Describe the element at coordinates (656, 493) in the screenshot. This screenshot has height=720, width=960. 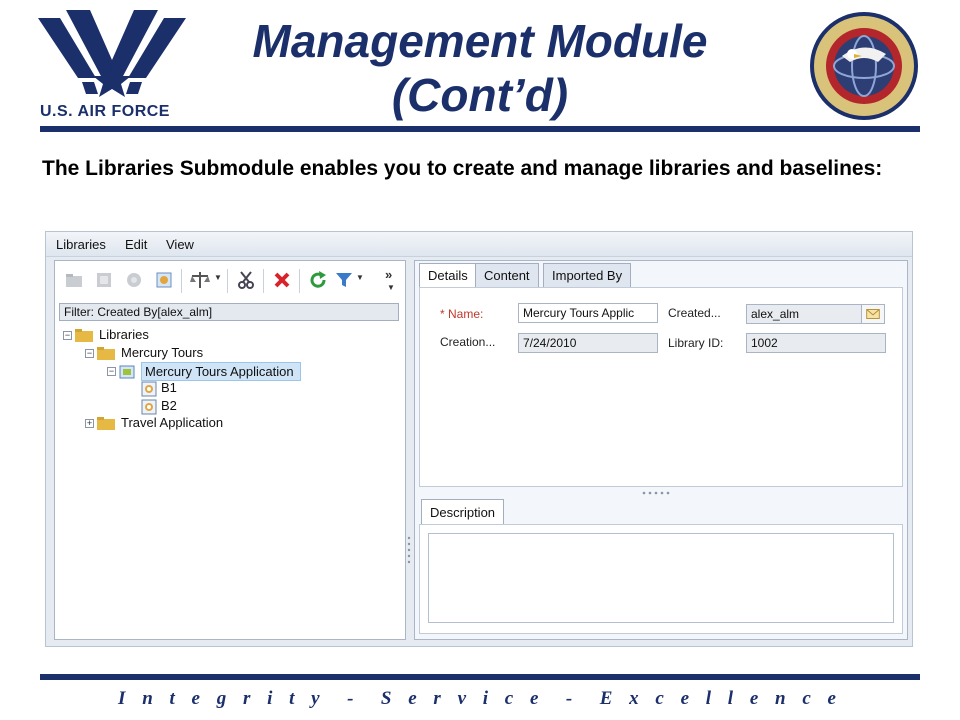
I see `horizontal-splitter-grip-icon` at that location.